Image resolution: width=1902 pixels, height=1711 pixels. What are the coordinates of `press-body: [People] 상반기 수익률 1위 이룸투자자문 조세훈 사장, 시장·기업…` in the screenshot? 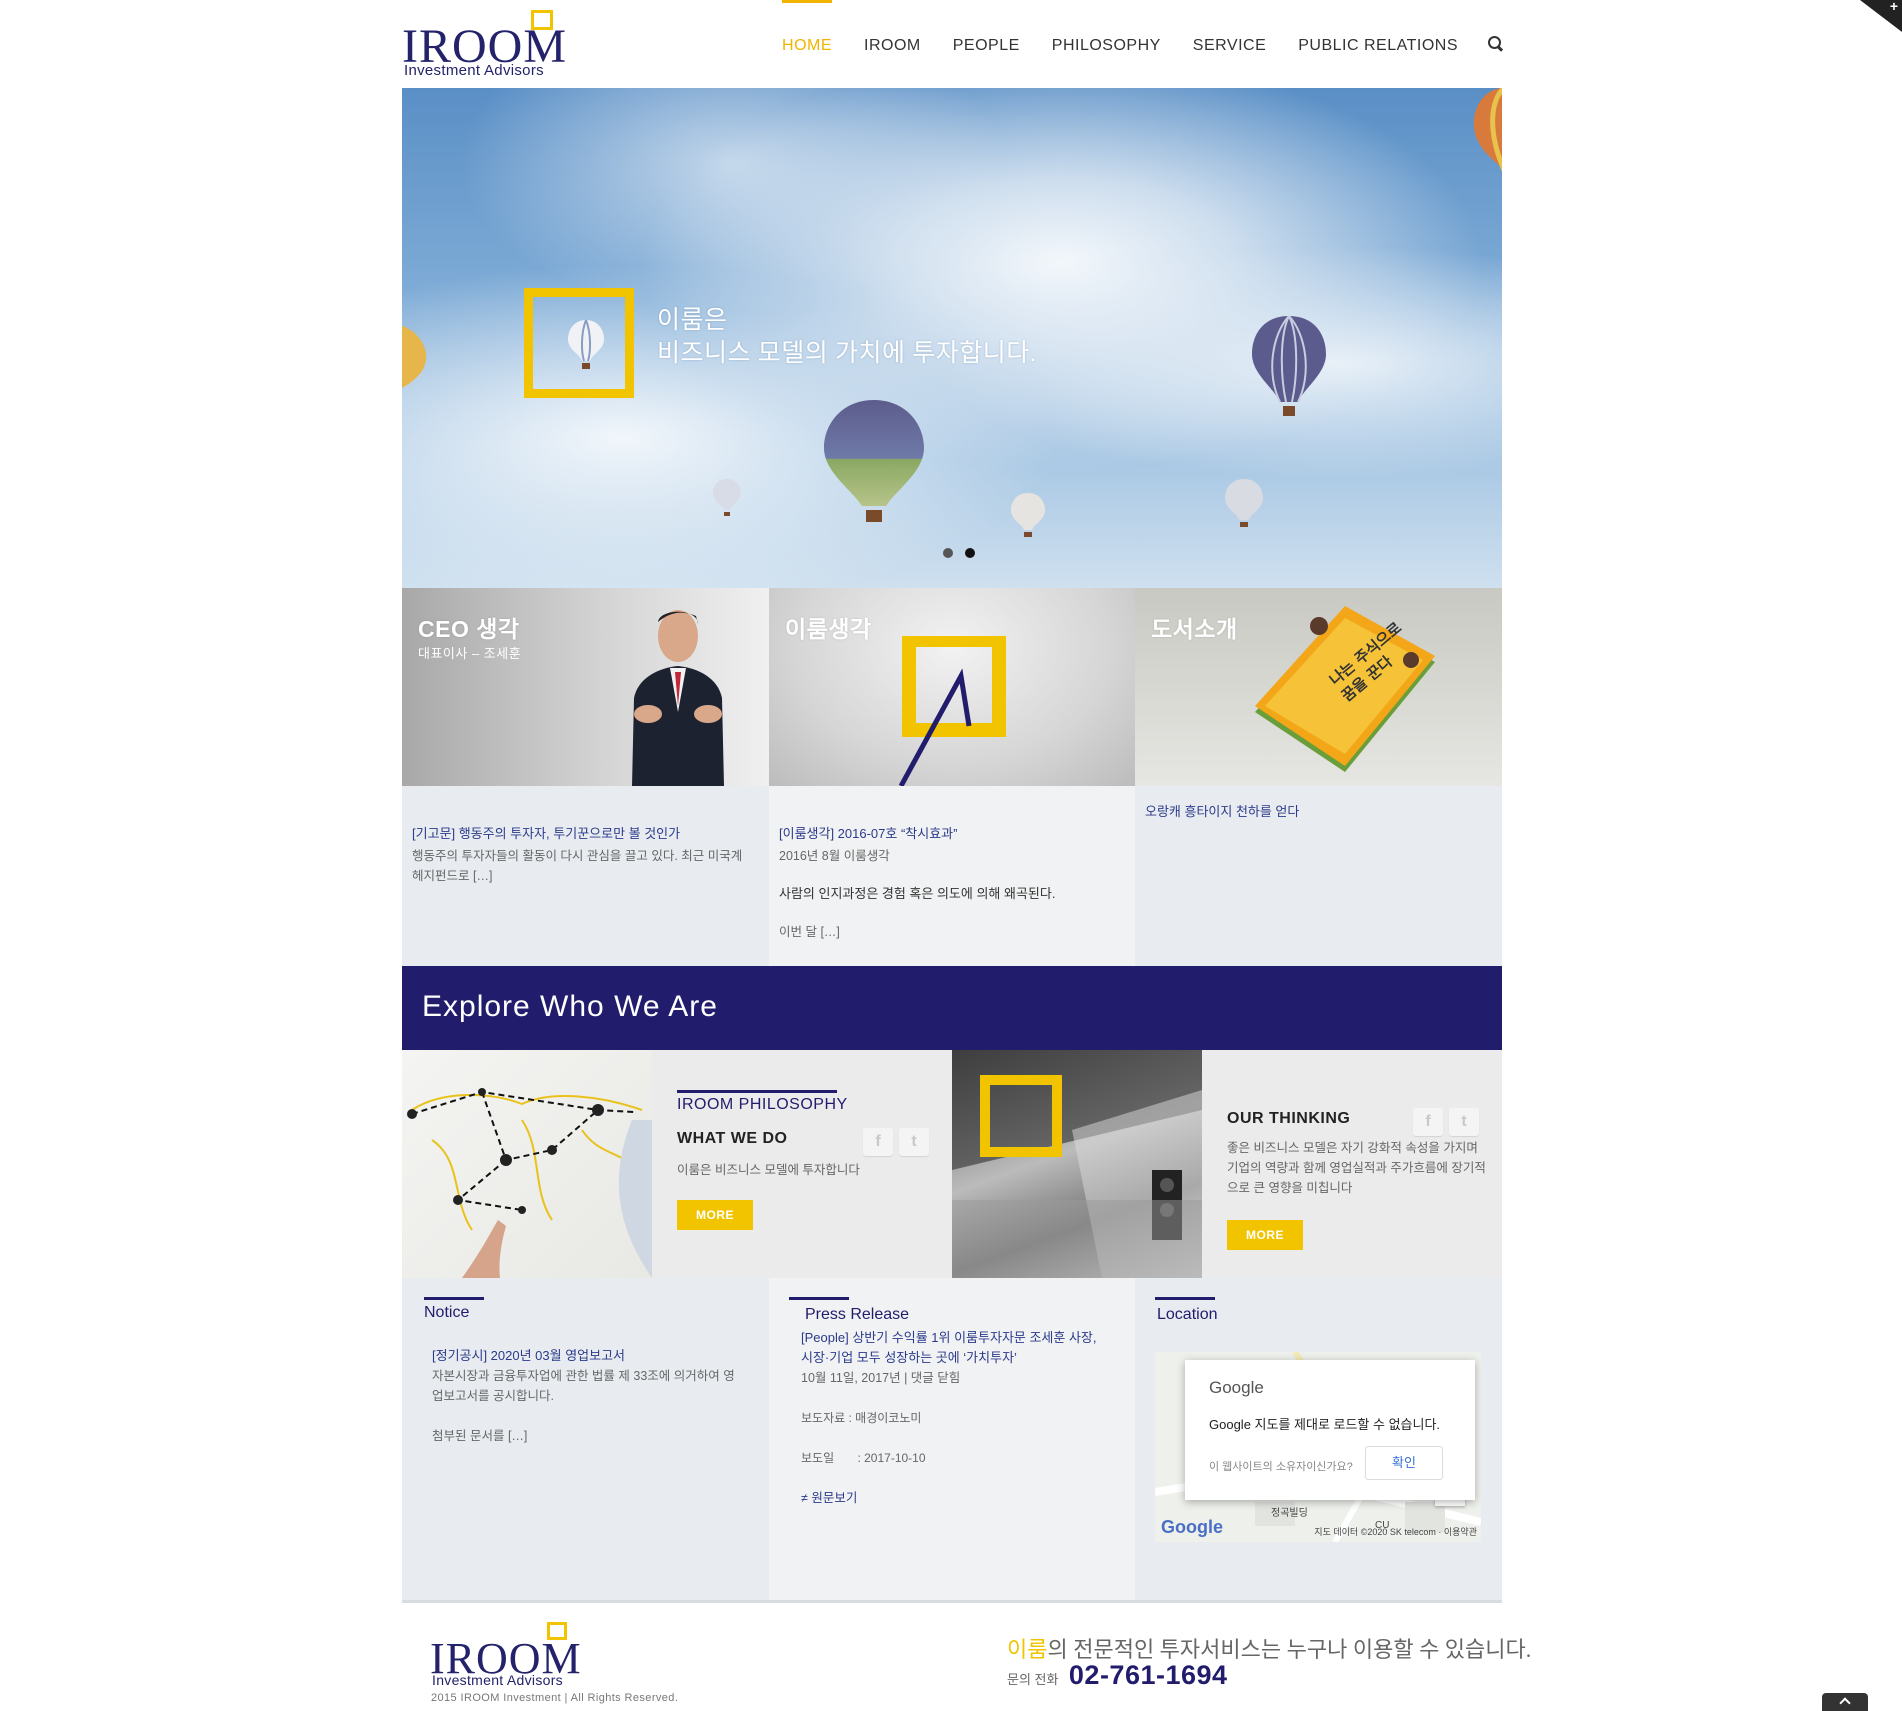 It's located at (953, 1418).